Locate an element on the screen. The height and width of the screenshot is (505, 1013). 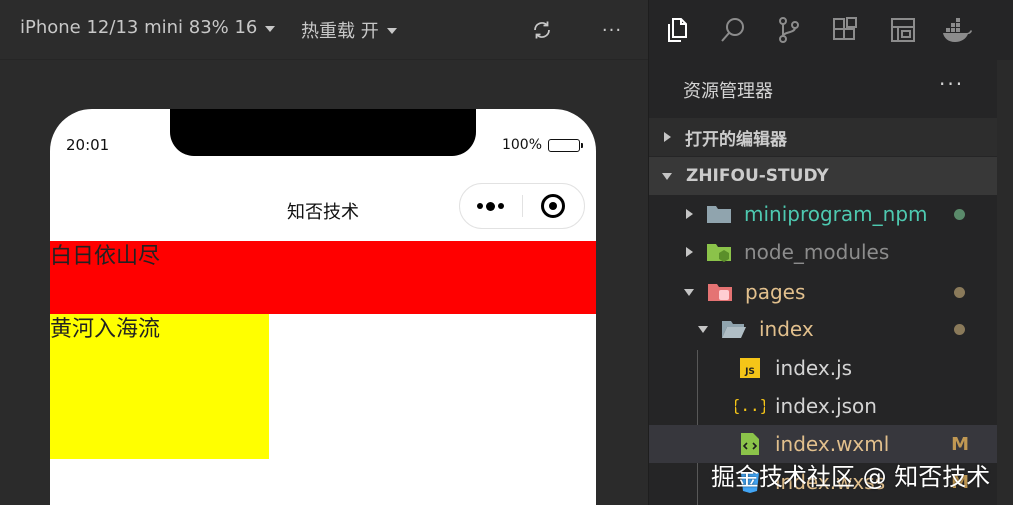
folder-open-icon is located at coordinates (734, 329).